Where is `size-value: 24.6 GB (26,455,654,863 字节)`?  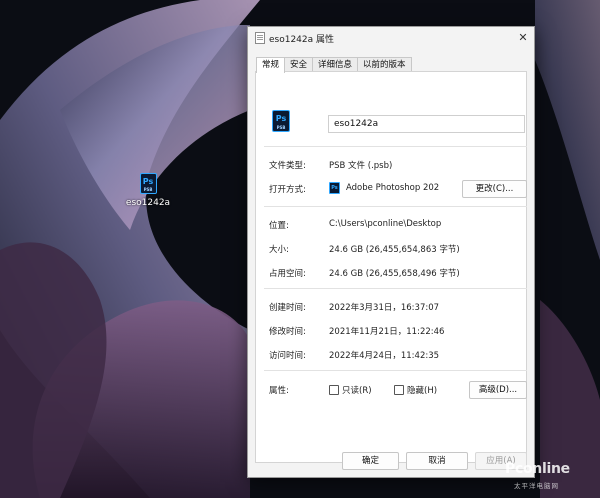
size-value: 24.6 GB (26,455,654,863 字节) is located at coordinates (394, 250).